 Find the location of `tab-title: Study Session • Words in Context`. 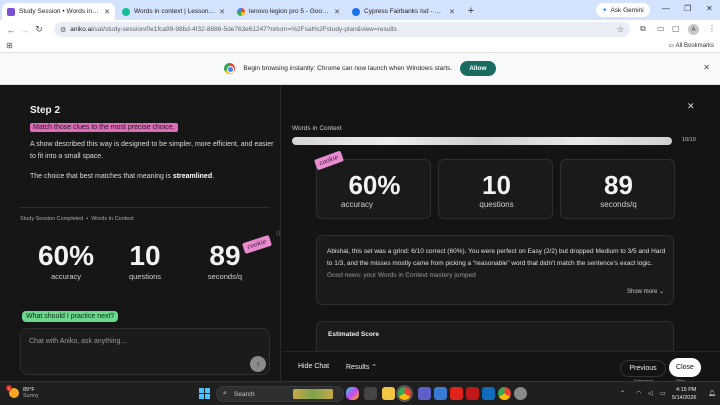

tab-title: Study Session • Words in Context is located at coordinates (59, 11).